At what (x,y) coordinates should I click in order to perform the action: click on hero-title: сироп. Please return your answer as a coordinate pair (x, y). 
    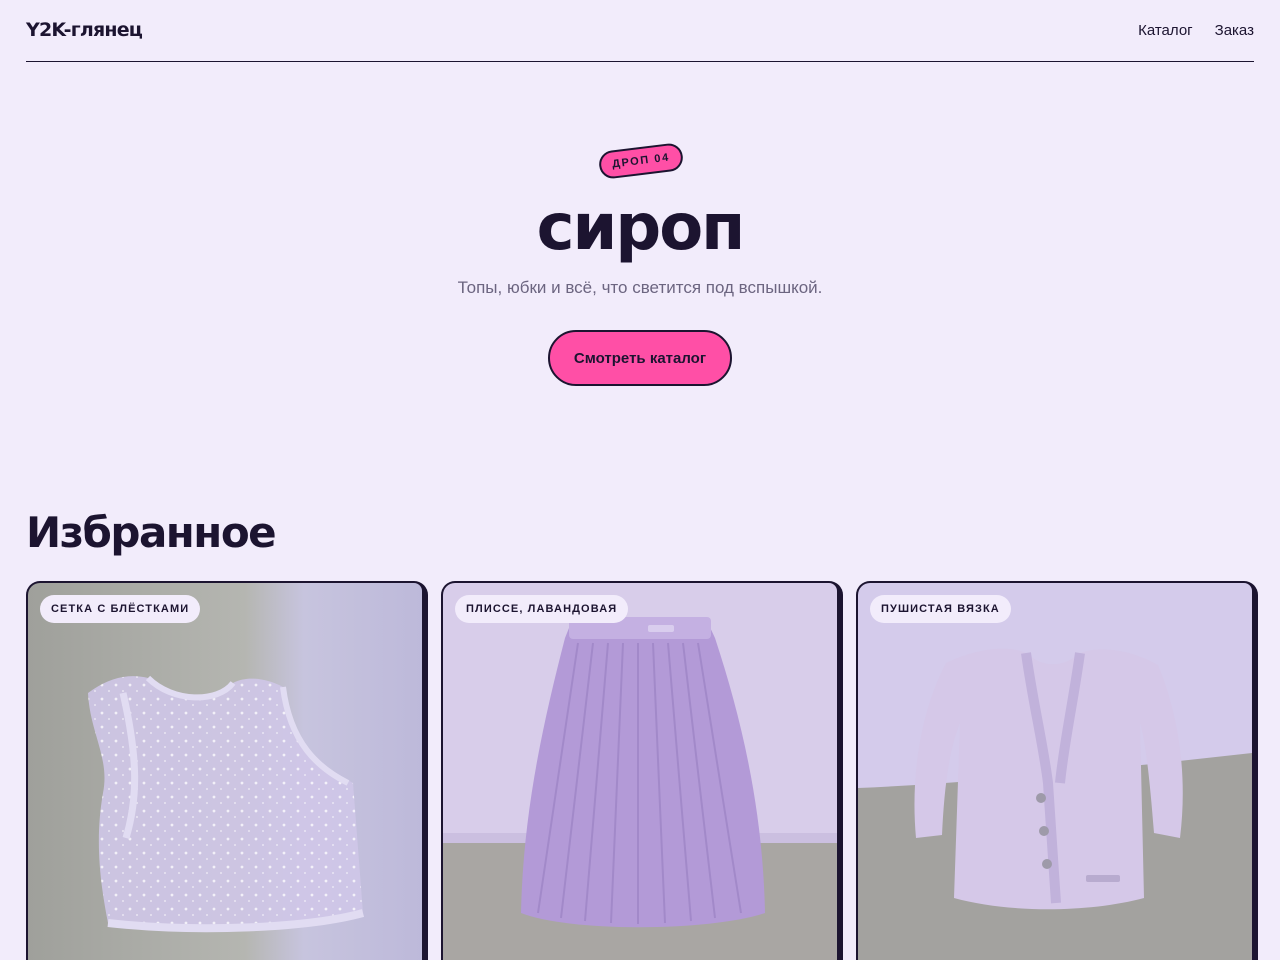
    Looking at the image, I should click on (641, 228).